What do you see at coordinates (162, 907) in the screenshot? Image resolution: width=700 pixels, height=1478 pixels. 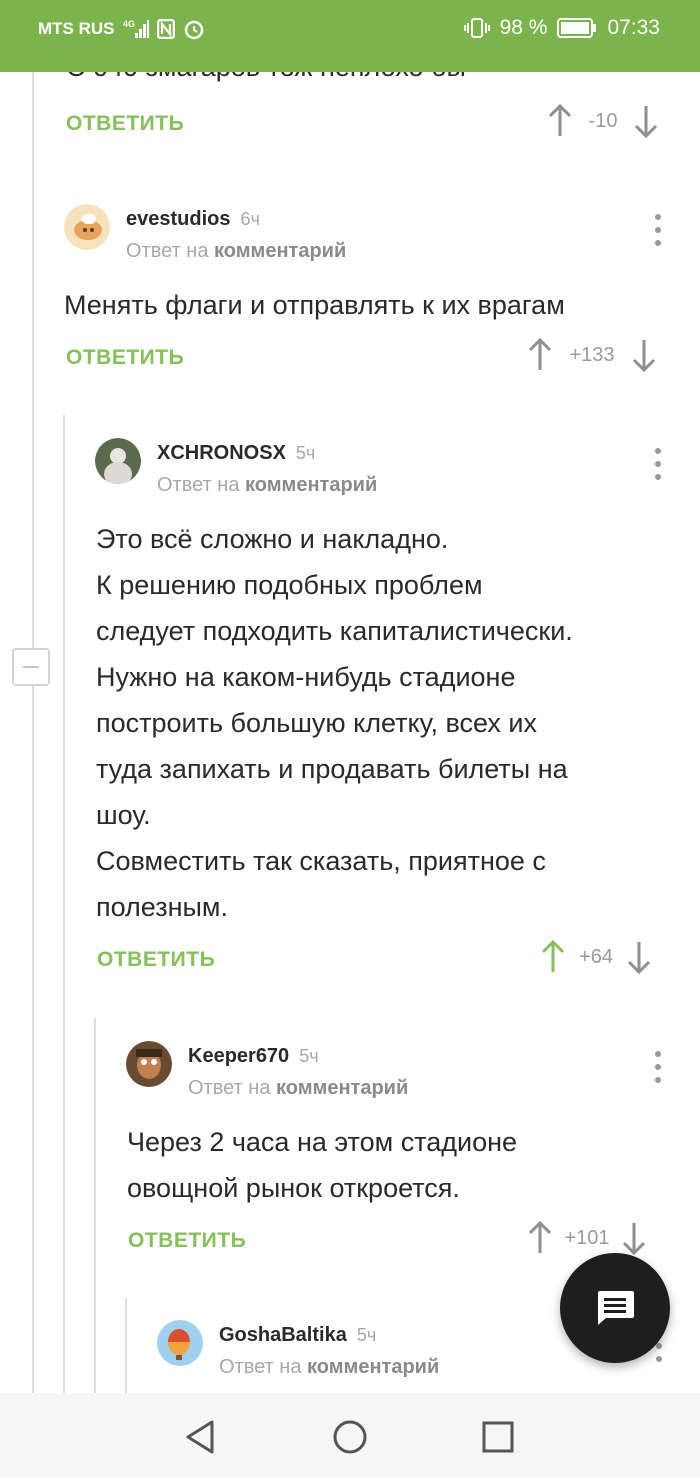 I see `comment-line: полезным.` at bounding box center [162, 907].